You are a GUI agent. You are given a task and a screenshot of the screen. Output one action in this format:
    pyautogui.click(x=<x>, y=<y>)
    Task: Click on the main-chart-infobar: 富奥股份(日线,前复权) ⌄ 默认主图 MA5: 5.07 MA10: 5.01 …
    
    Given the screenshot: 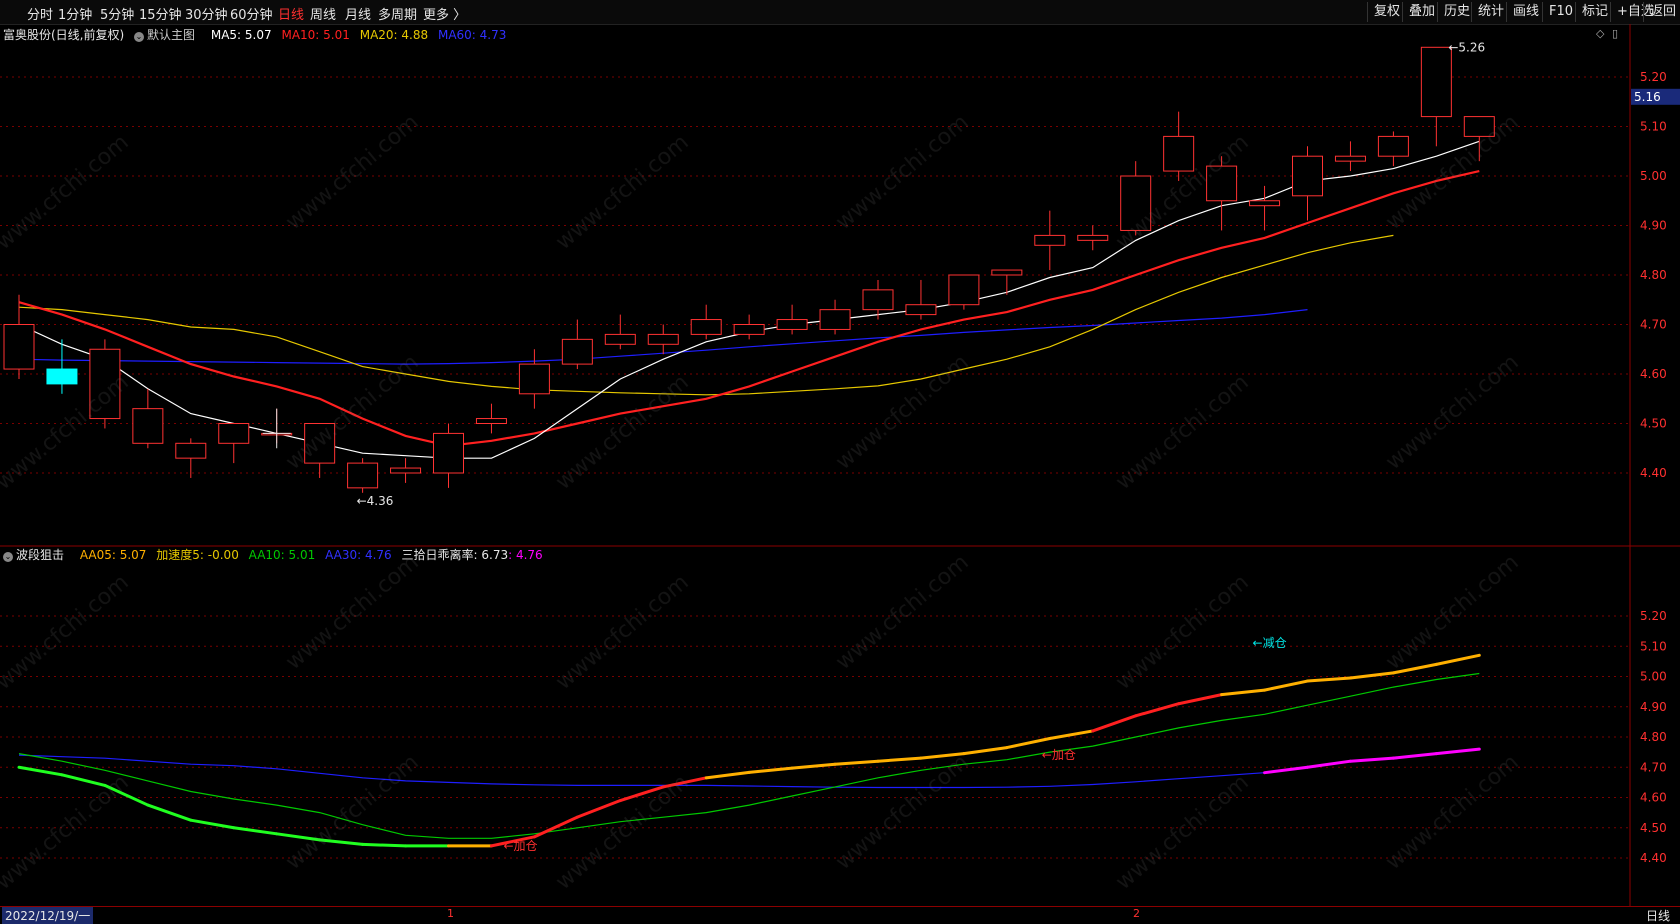 What is the action you would take?
    pyautogui.click(x=257, y=34)
    